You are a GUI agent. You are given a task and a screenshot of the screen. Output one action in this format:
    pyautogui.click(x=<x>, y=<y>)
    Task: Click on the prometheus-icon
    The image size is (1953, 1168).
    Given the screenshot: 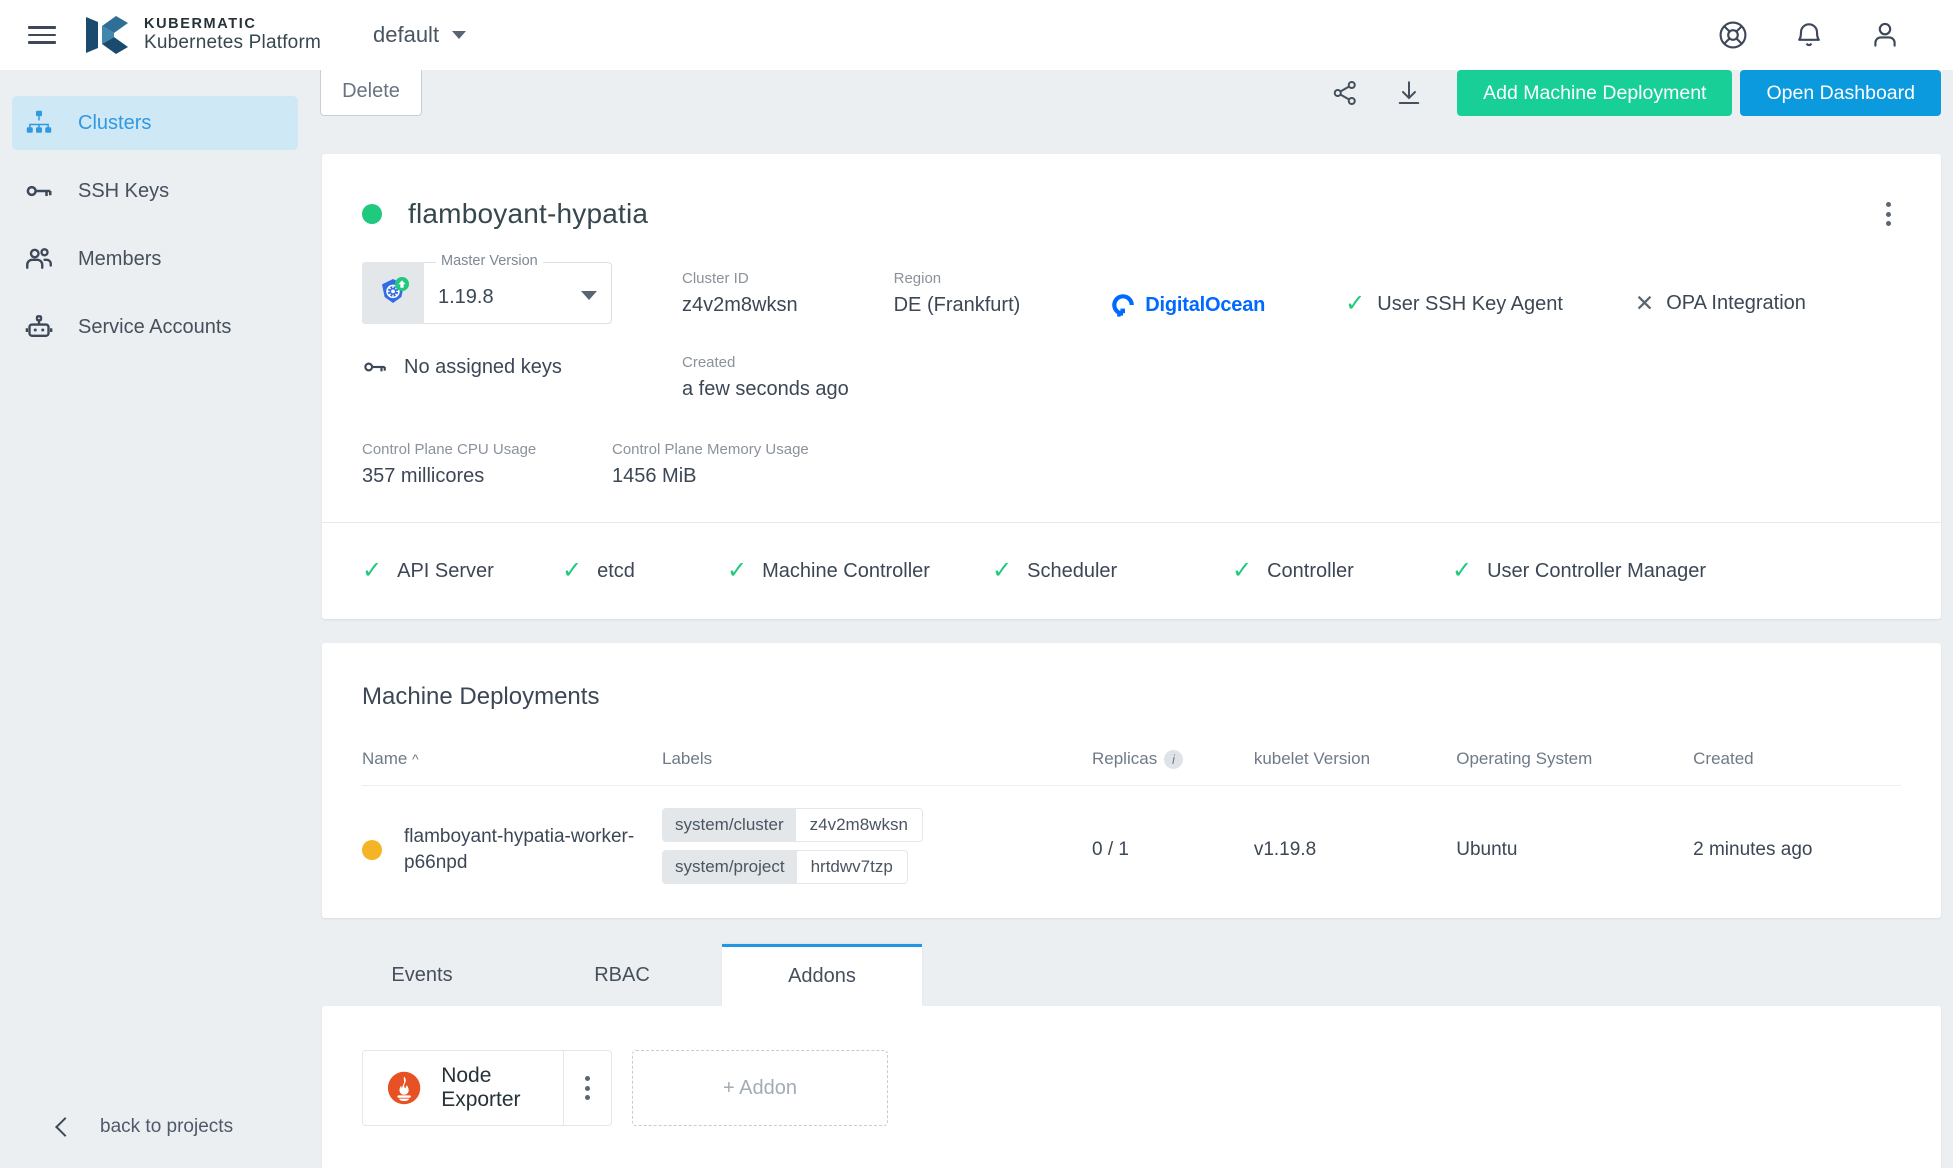 What is the action you would take?
    pyautogui.click(x=404, y=1088)
    